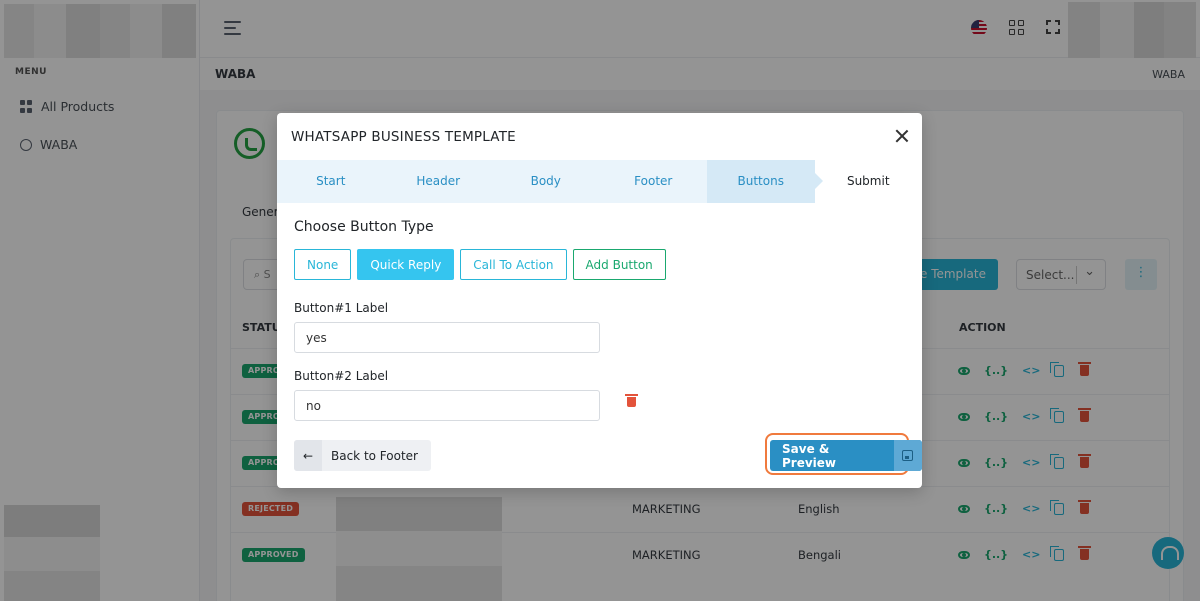  What do you see at coordinates (809, 455) in the screenshot?
I see `save-button-label: Save & Preview` at bounding box center [809, 455].